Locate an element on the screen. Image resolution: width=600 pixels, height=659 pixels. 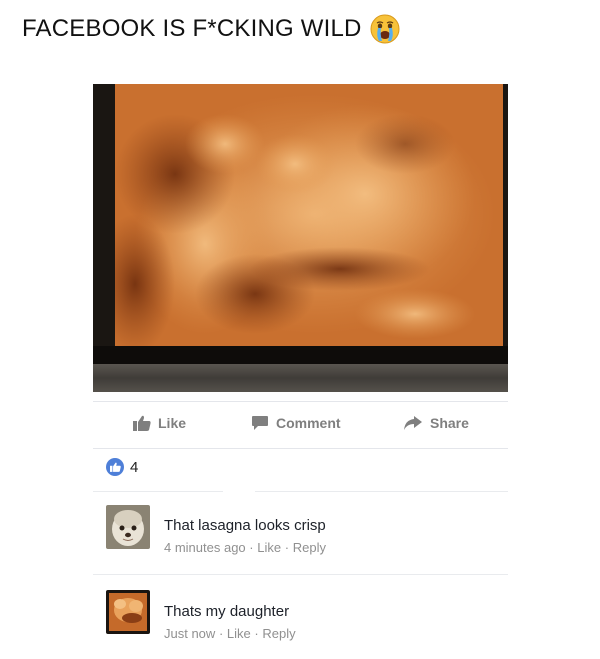
share-label: Share is located at coordinates (449, 423).